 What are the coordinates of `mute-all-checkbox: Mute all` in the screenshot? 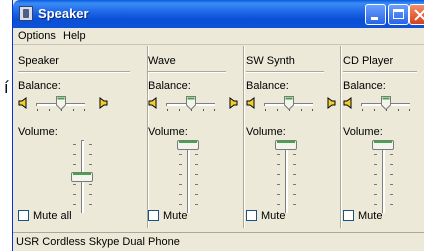 It's located at (45, 216).